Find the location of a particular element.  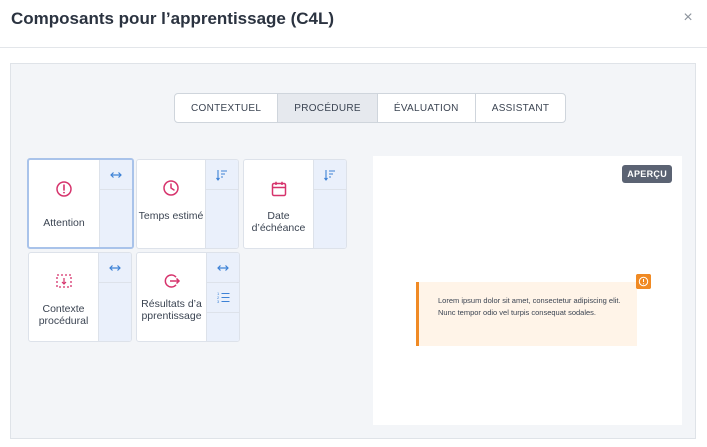

dialog-header: Composants pour l’apprentissage (C4L) × is located at coordinates (353, 24).